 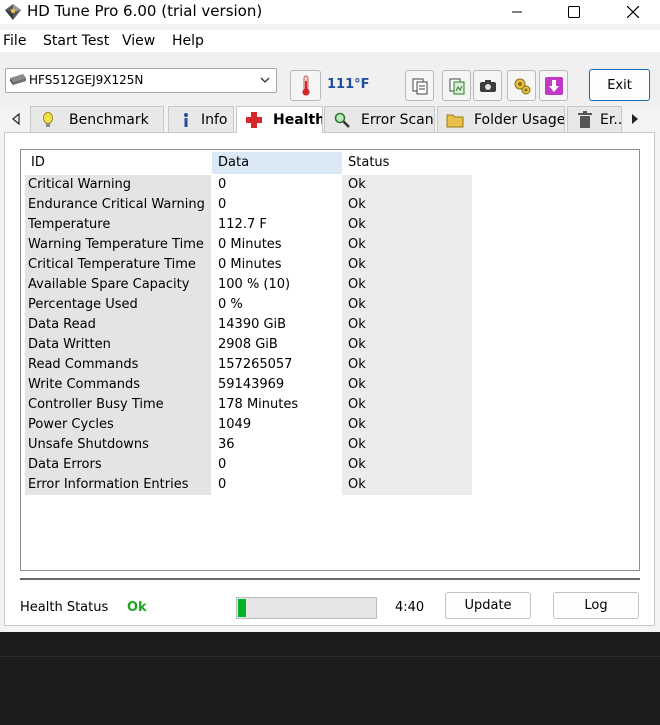 What do you see at coordinates (279, 119) in the screenshot?
I see `tab-health: Health` at bounding box center [279, 119].